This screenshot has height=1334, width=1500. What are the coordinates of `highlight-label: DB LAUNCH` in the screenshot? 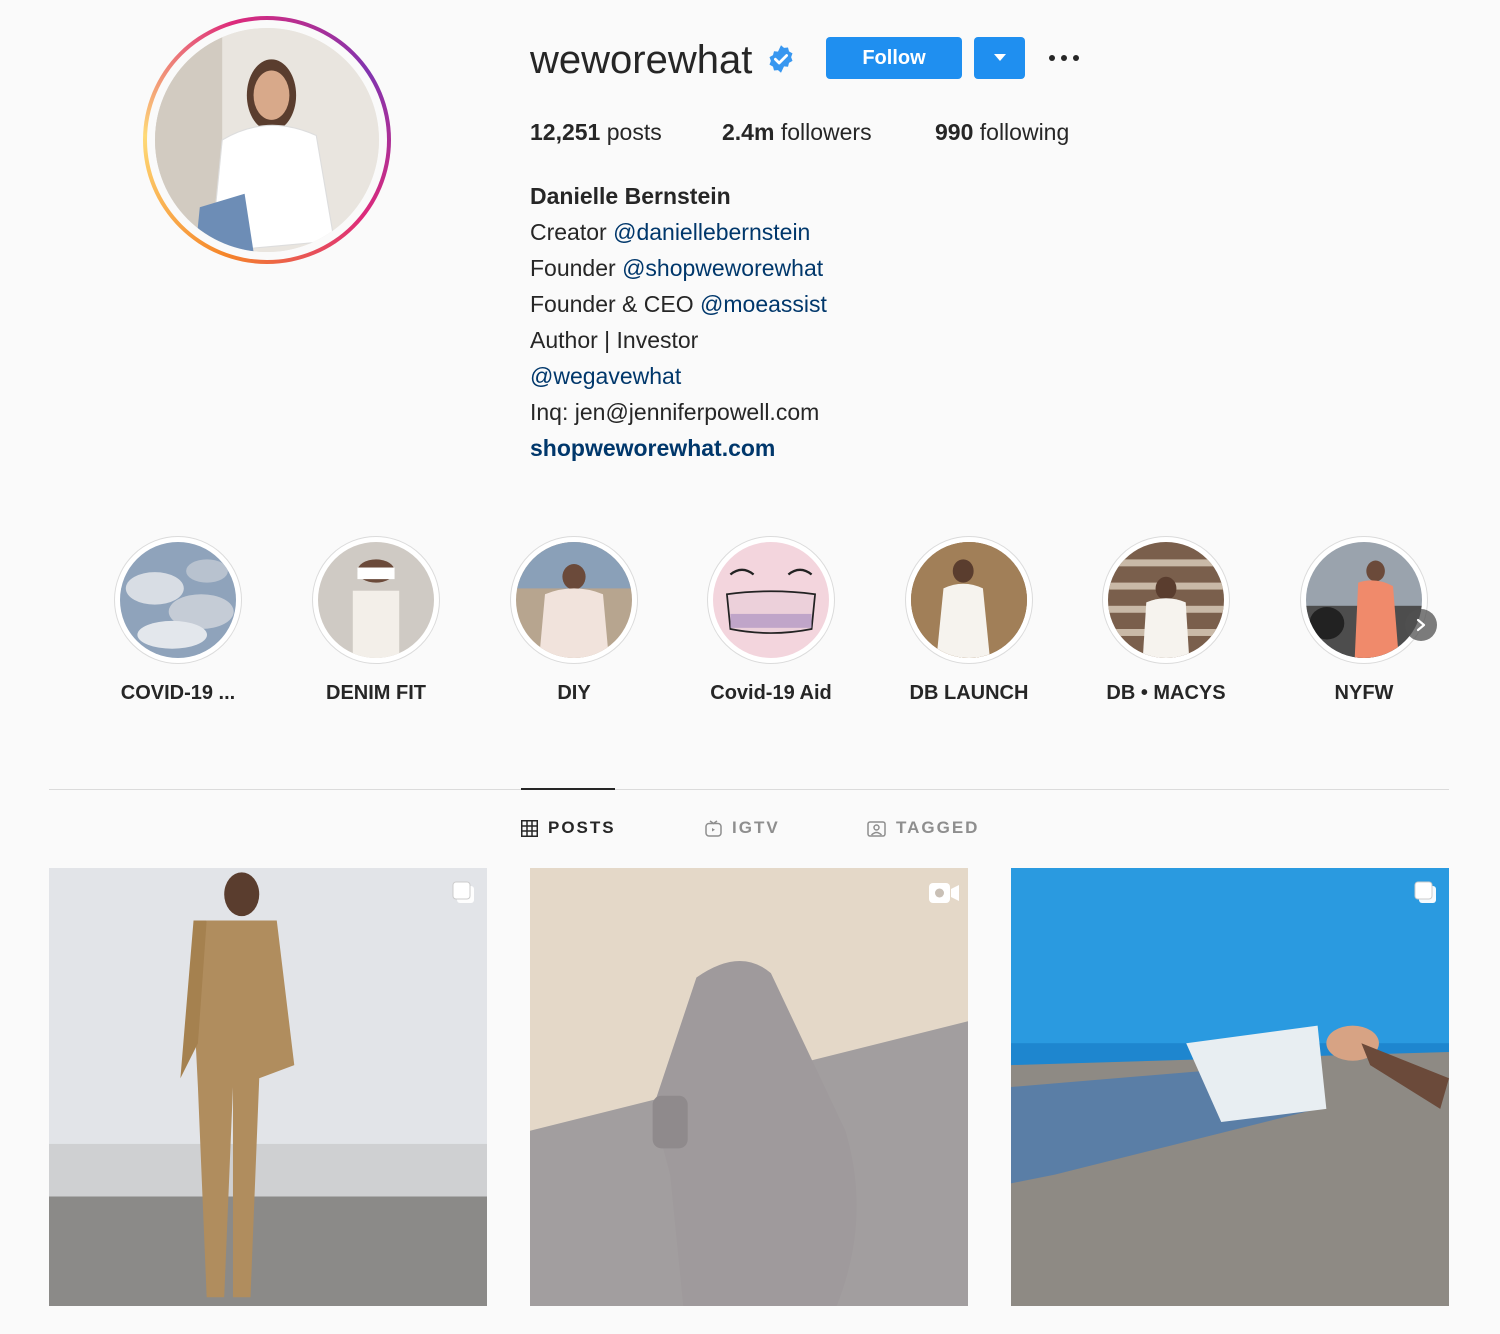 It's located at (969, 693).